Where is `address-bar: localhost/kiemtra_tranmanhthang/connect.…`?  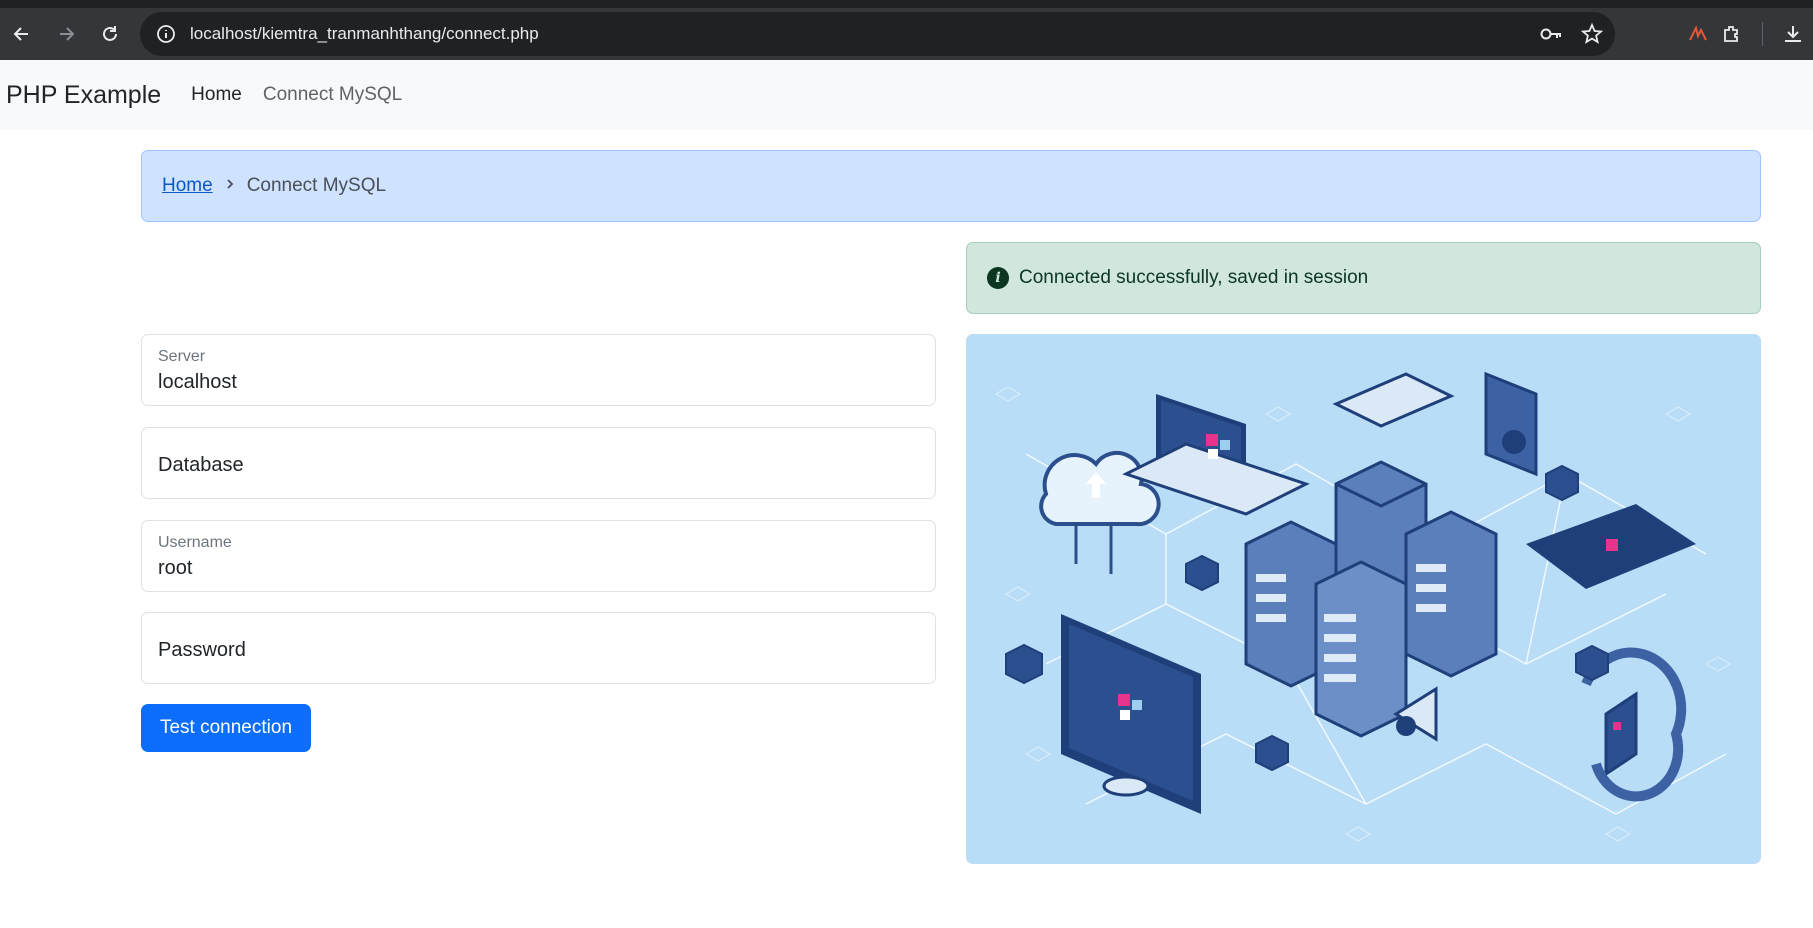
address-bar: localhost/kiemtra_tranmanhthang/connect.… is located at coordinates (877, 34).